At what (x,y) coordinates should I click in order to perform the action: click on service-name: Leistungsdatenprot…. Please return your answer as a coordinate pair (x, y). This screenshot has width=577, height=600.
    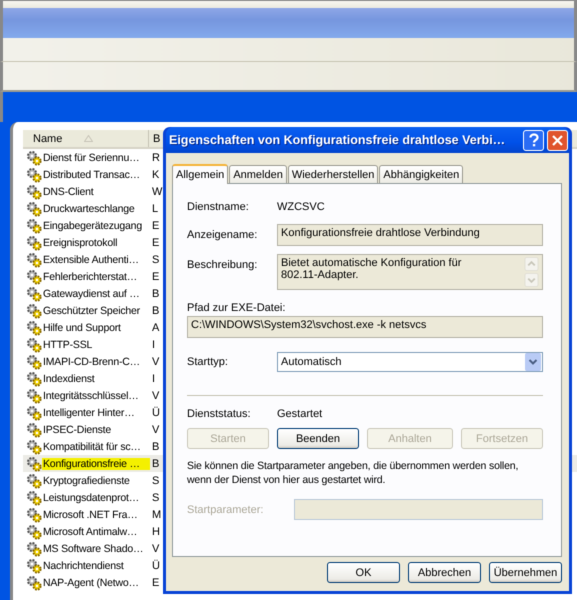
    Looking at the image, I should click on (91, 498).